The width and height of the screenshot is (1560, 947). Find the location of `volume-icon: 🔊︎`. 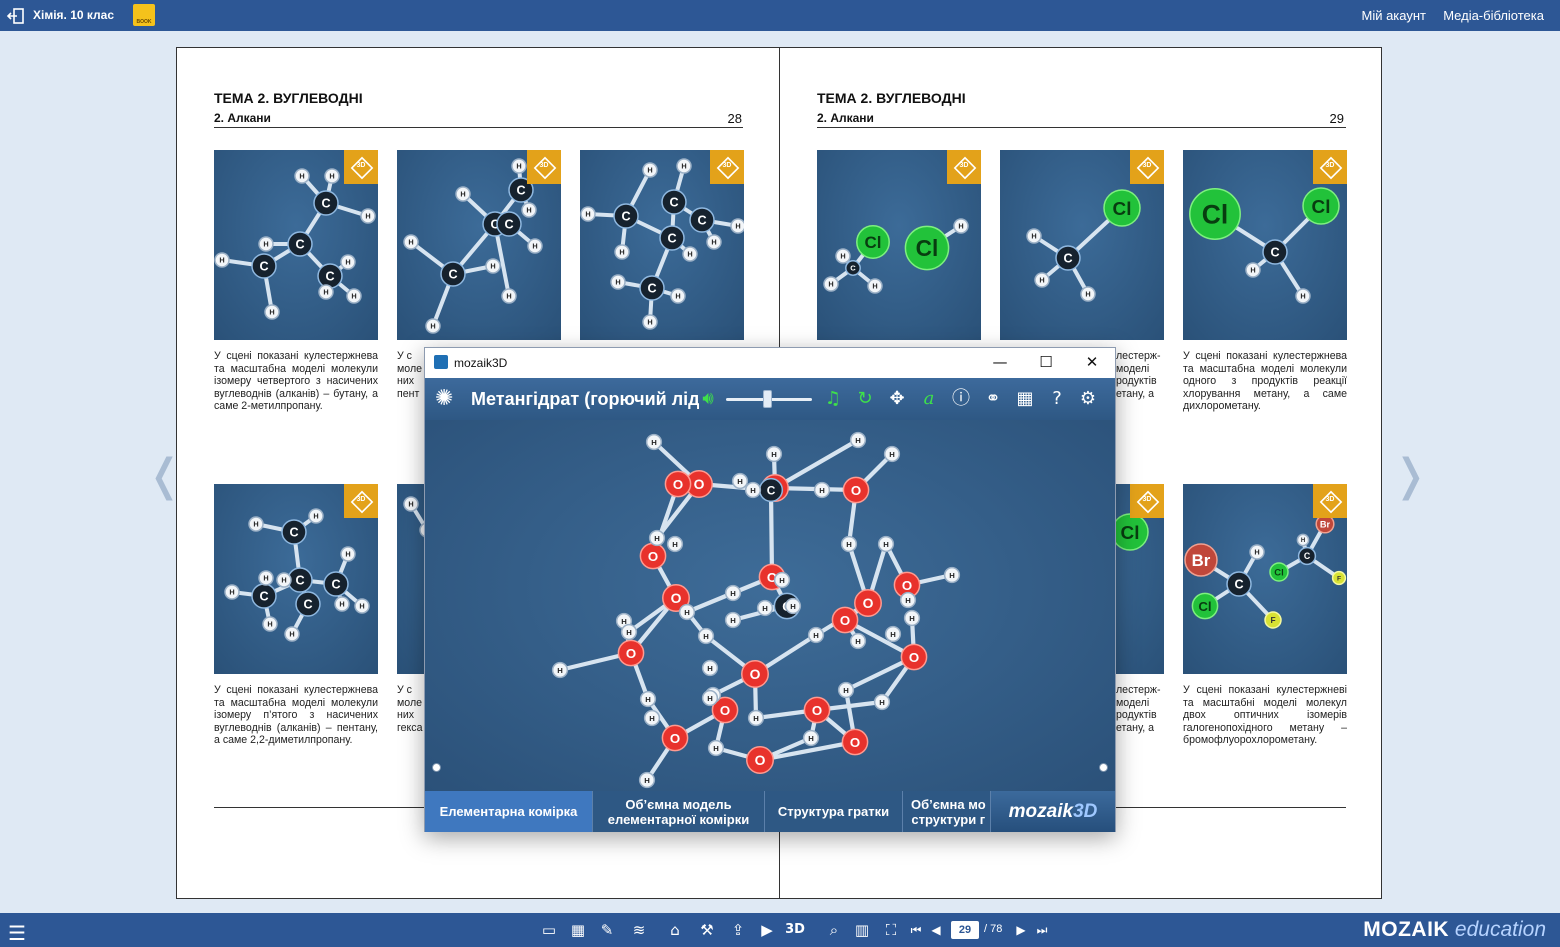

volume-icon: 🔊︎ is located at coordinates (708, 399).